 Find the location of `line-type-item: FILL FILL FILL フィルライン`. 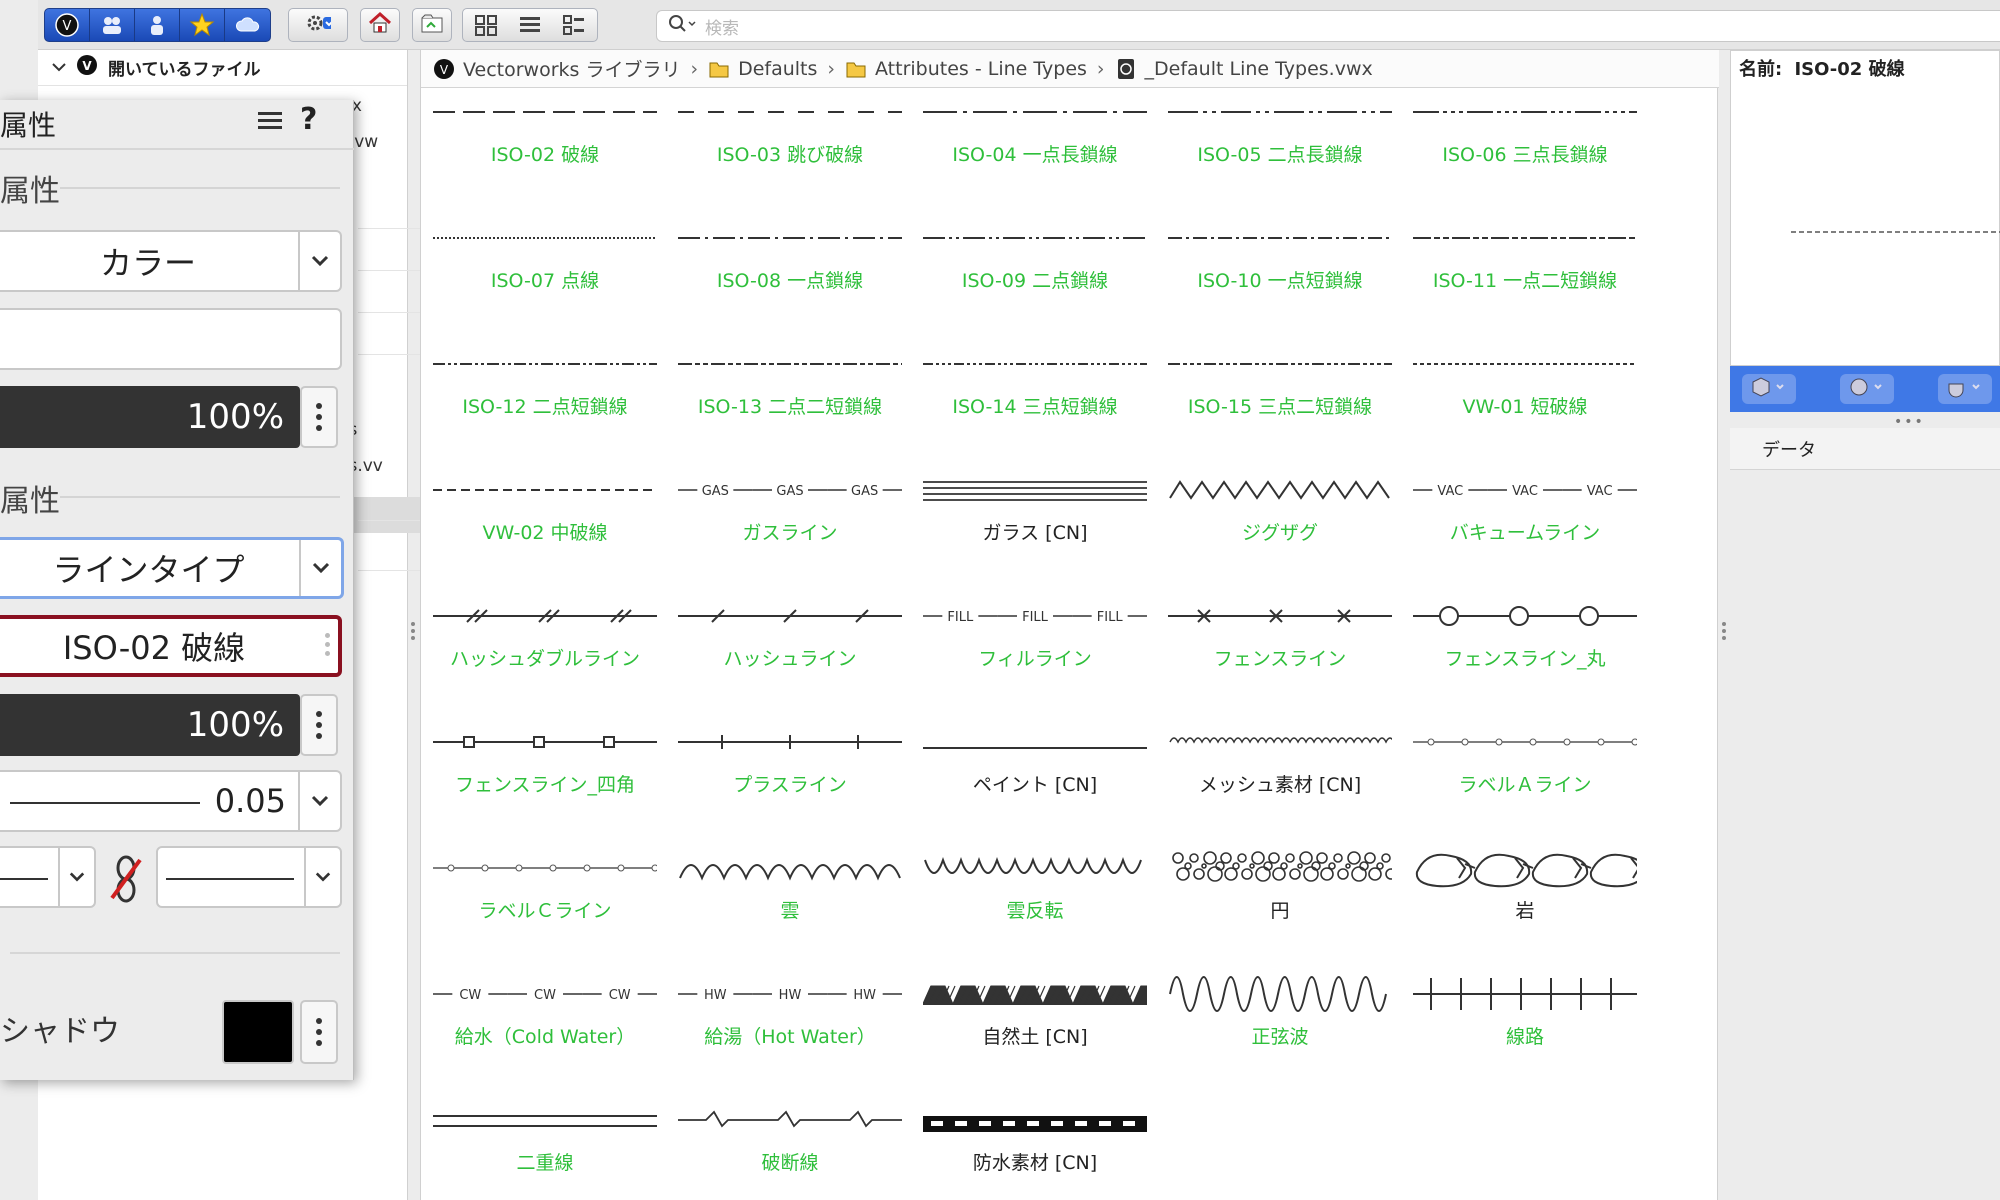

line-type-item: FILL FILL FILL フィルライン is located at coordinates (1035, 657).